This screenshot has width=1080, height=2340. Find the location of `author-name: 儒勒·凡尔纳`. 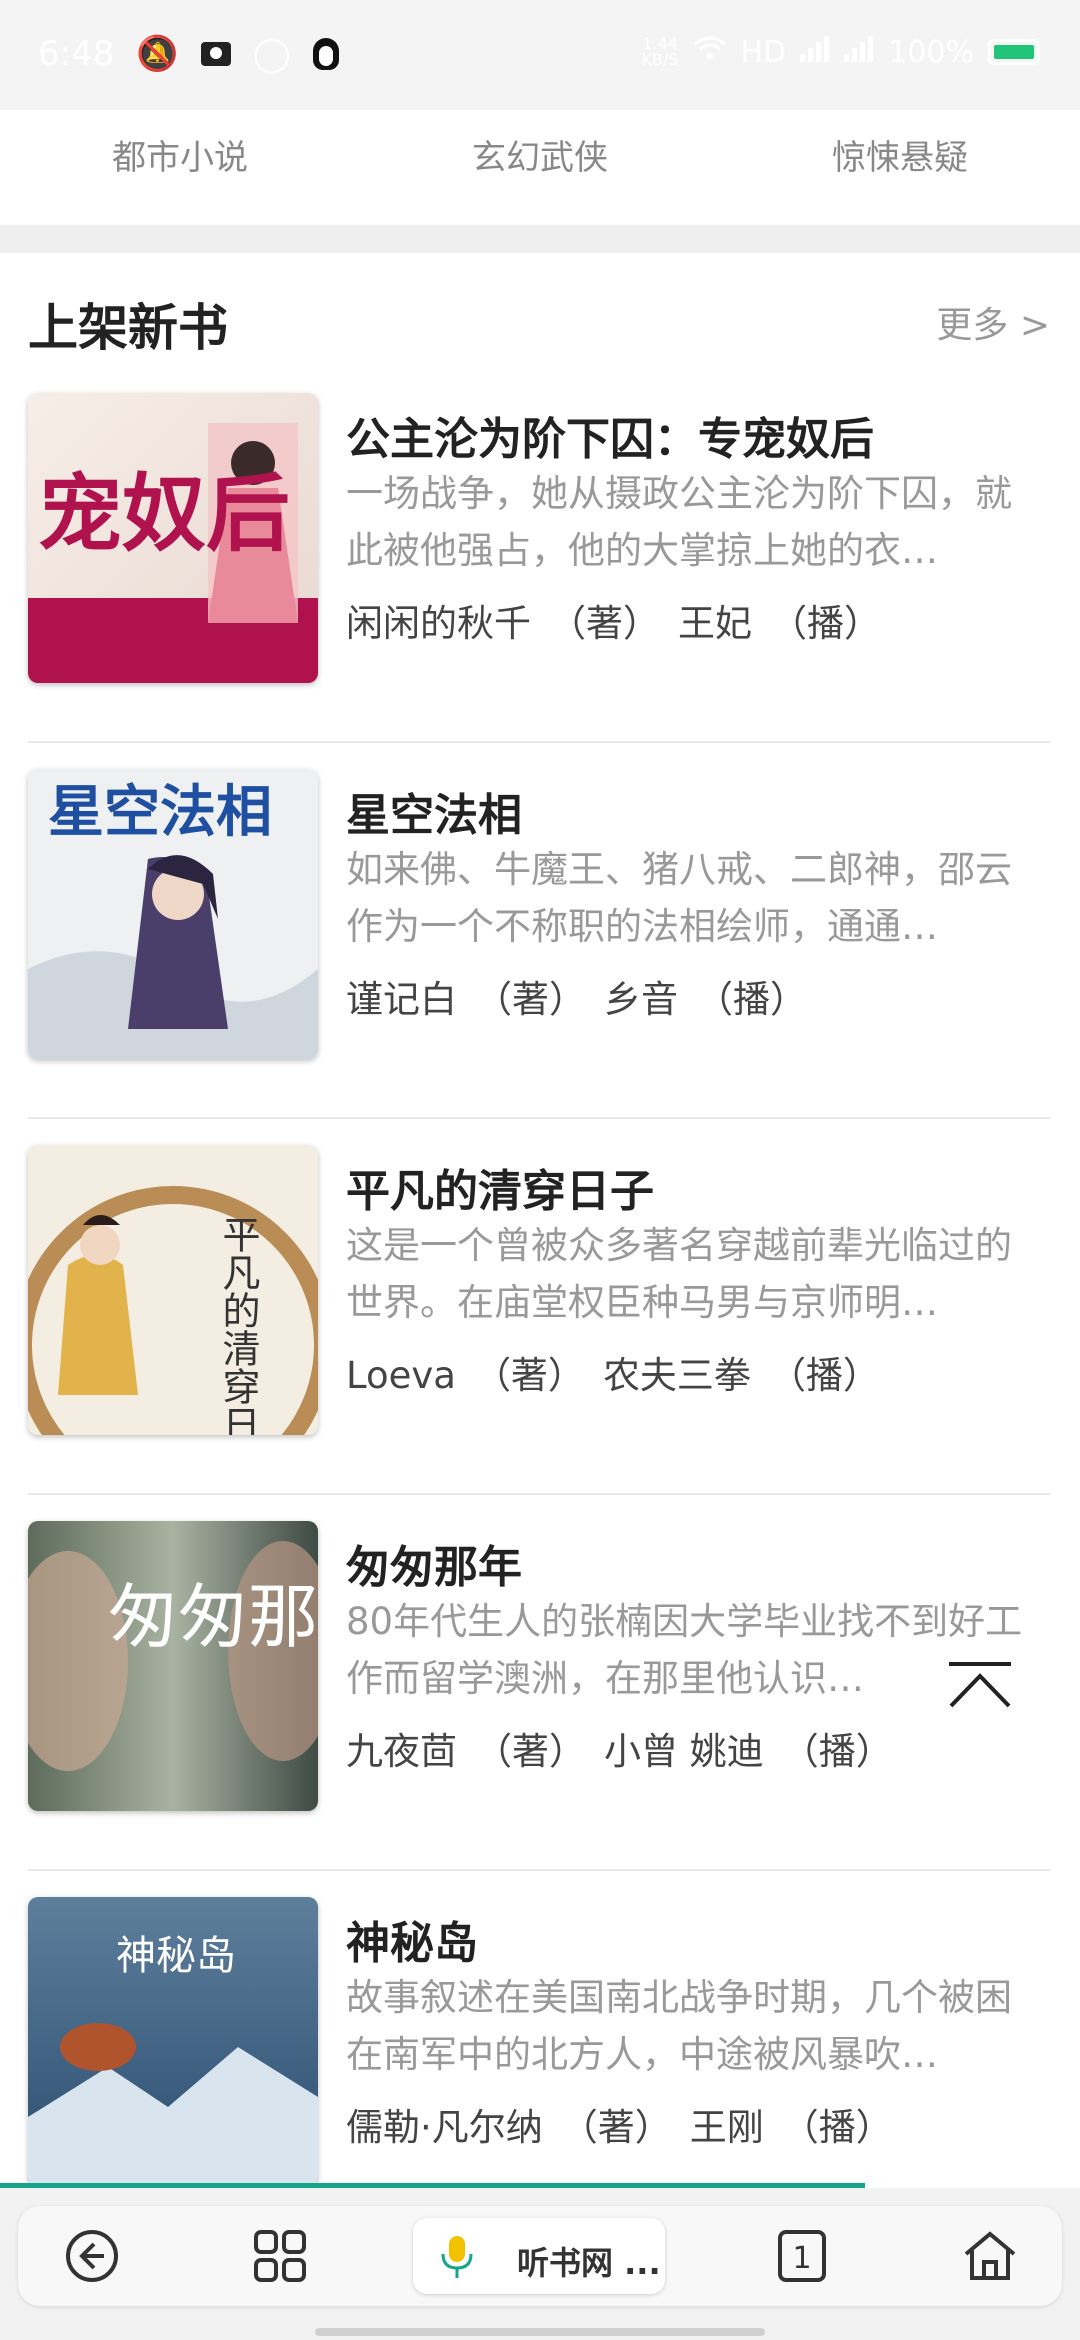

author-name: 儒勒·凡尔纳 is located at coordinates (444, 2127).